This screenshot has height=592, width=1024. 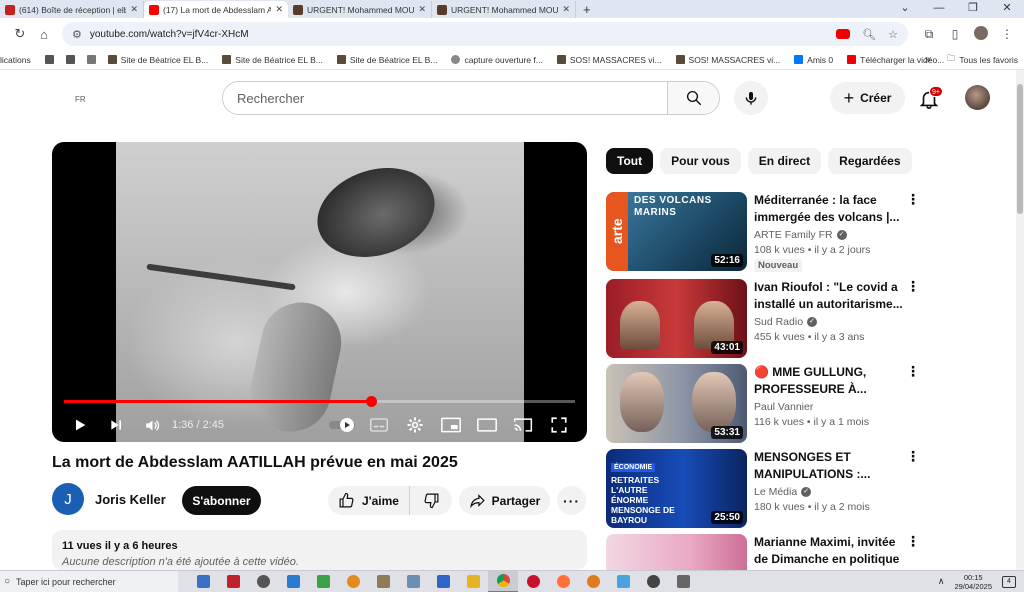 What do you see at coordinates (216, 9) in the screenshot?
I see `browser-tab-youtube: (17) La mort de Abdesslam AAT ✕` at bounding box center [216, 9].